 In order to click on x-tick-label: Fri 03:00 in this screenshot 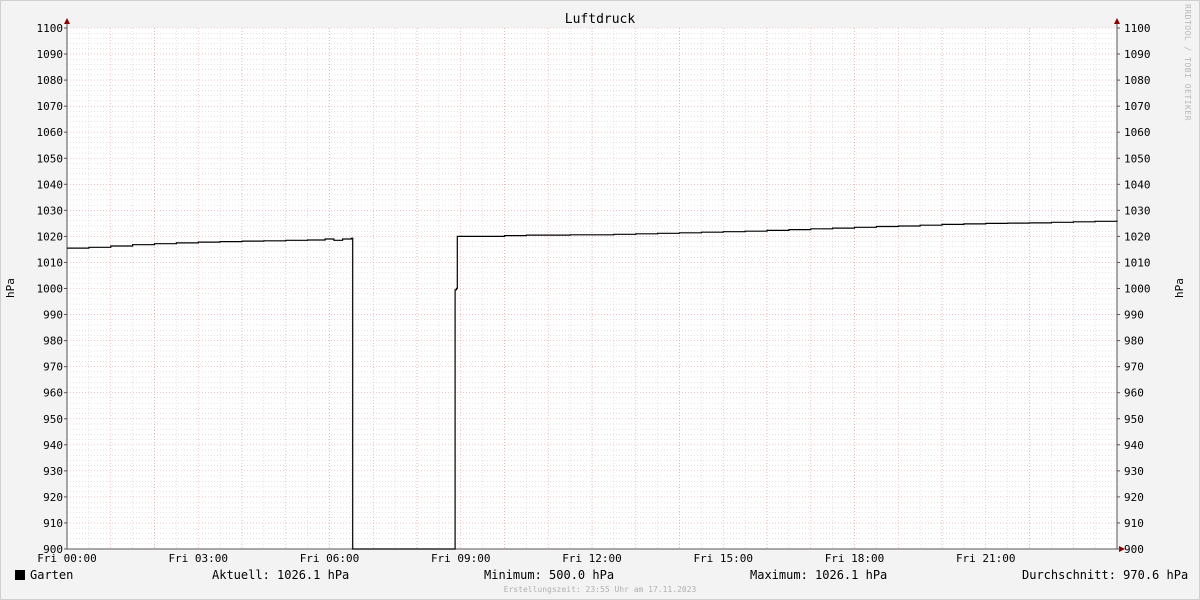, I will do `click(198, 558)`.